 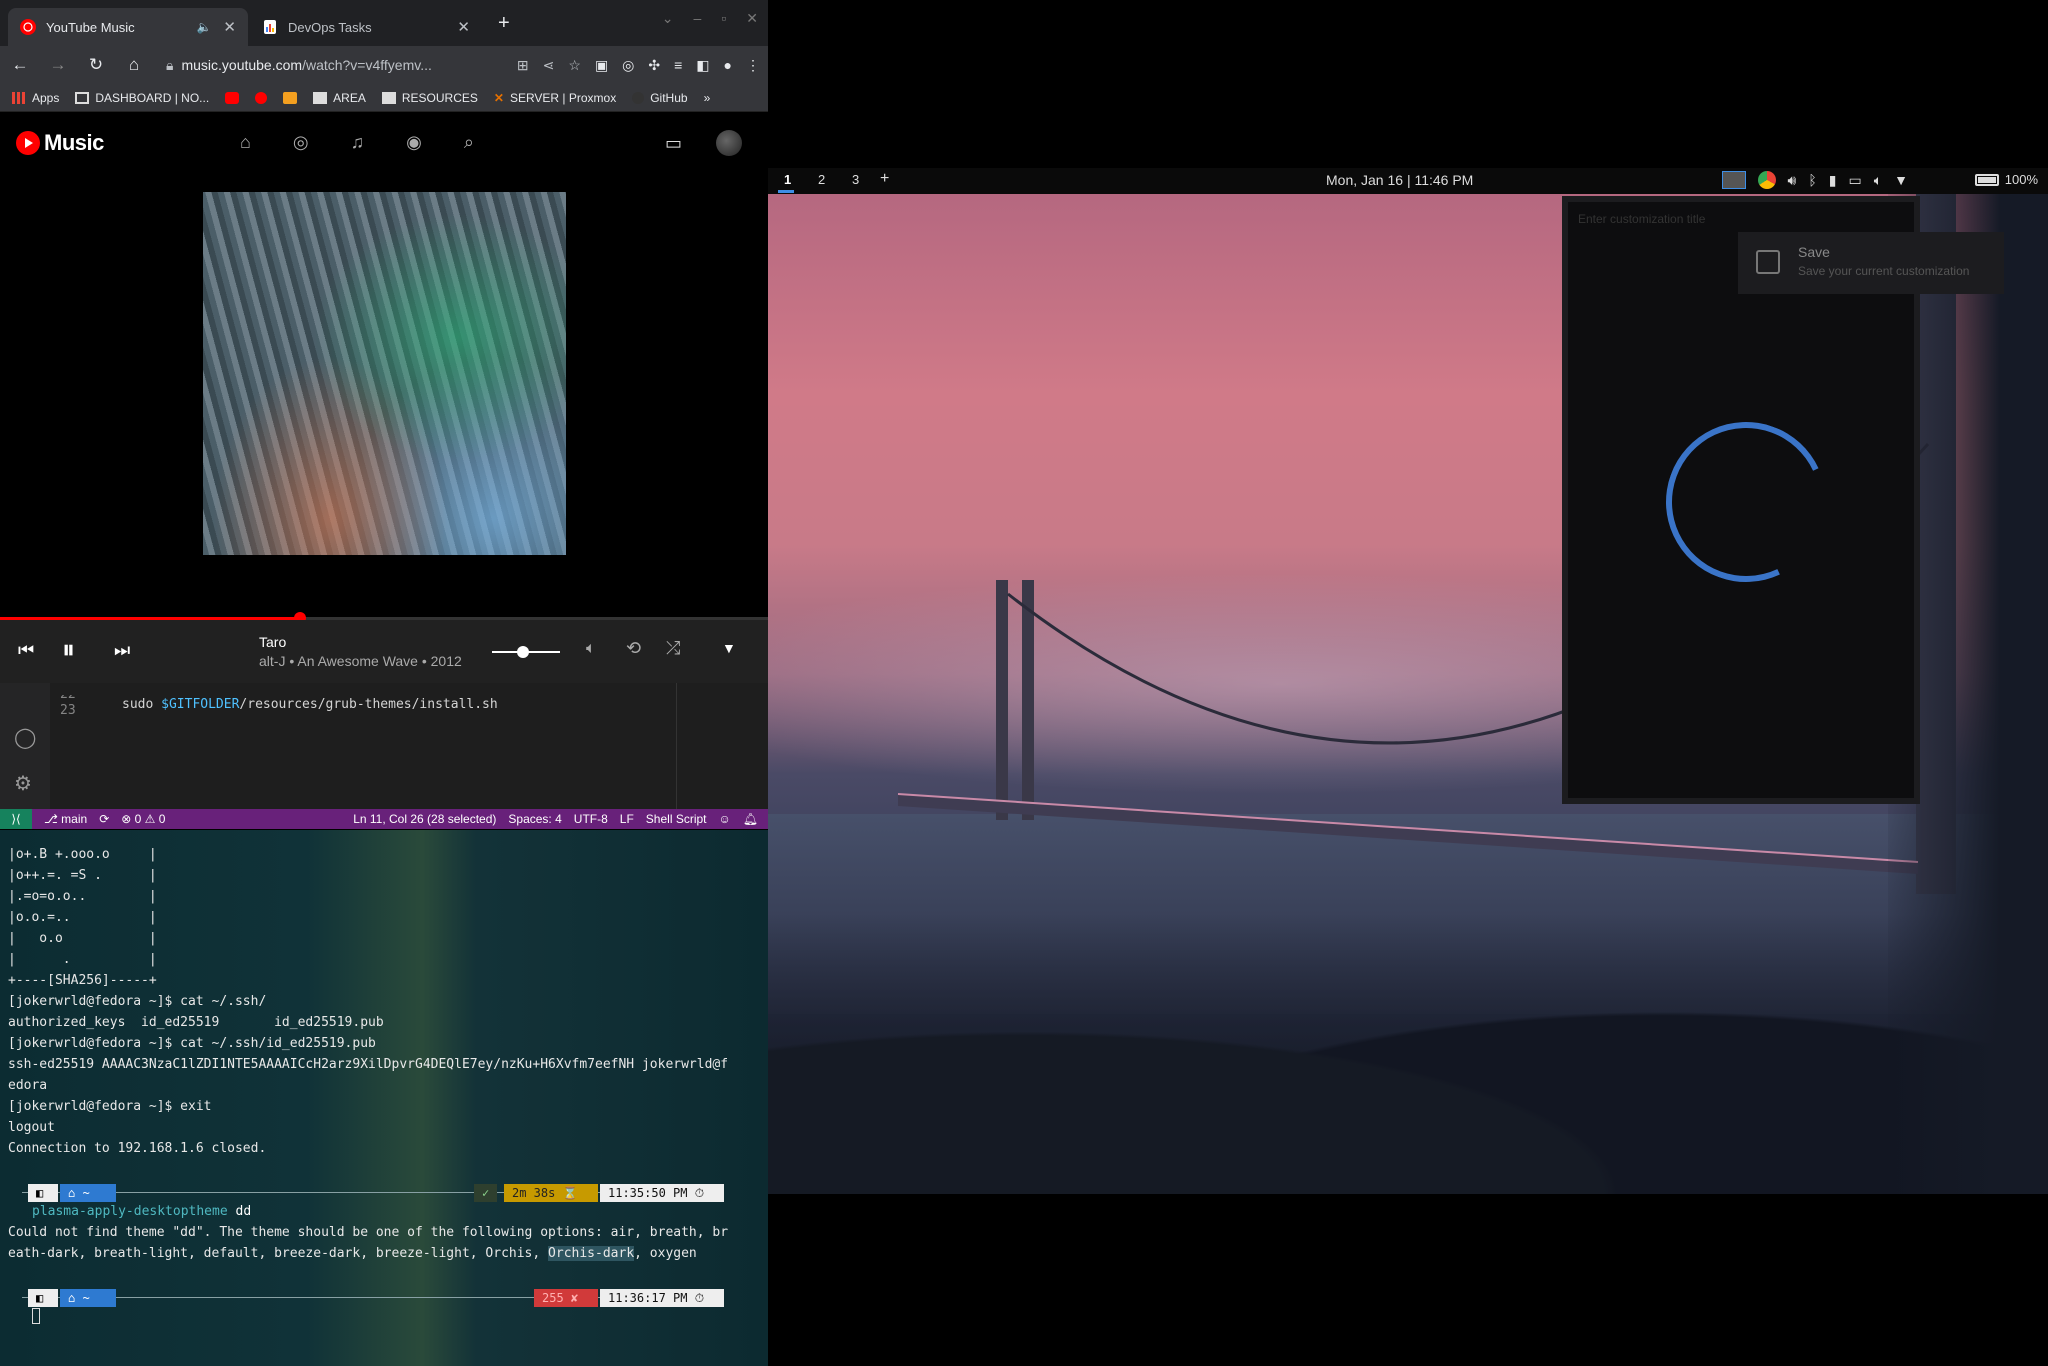 What do you see at coordinates (20, 65) in the screenshot?
I see `back-icon: ←` at bounding box center [20, 65].